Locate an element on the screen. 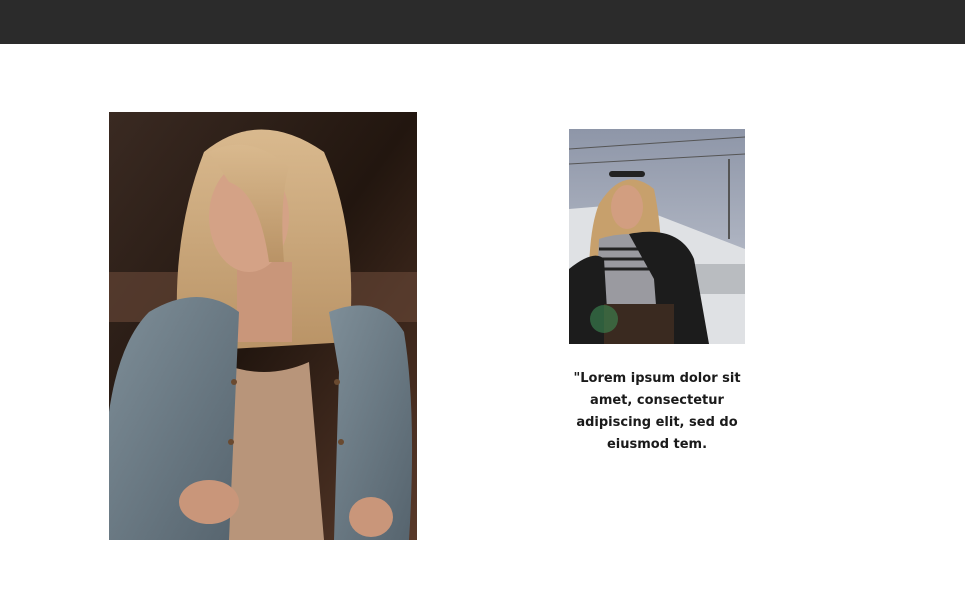 The image size is (965, 600). side-portrait-image is located at coordinates (657, 236).